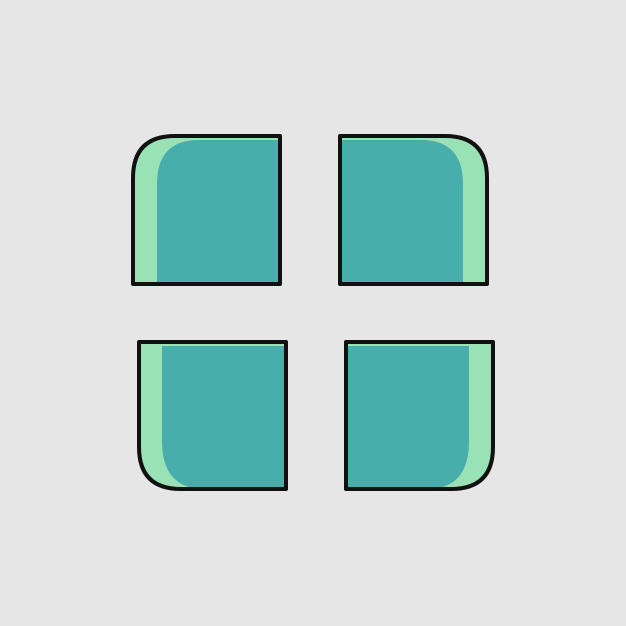 This screenshot has height=626, width=626. I want to click on tile-bottom-right, so click(419, 415).